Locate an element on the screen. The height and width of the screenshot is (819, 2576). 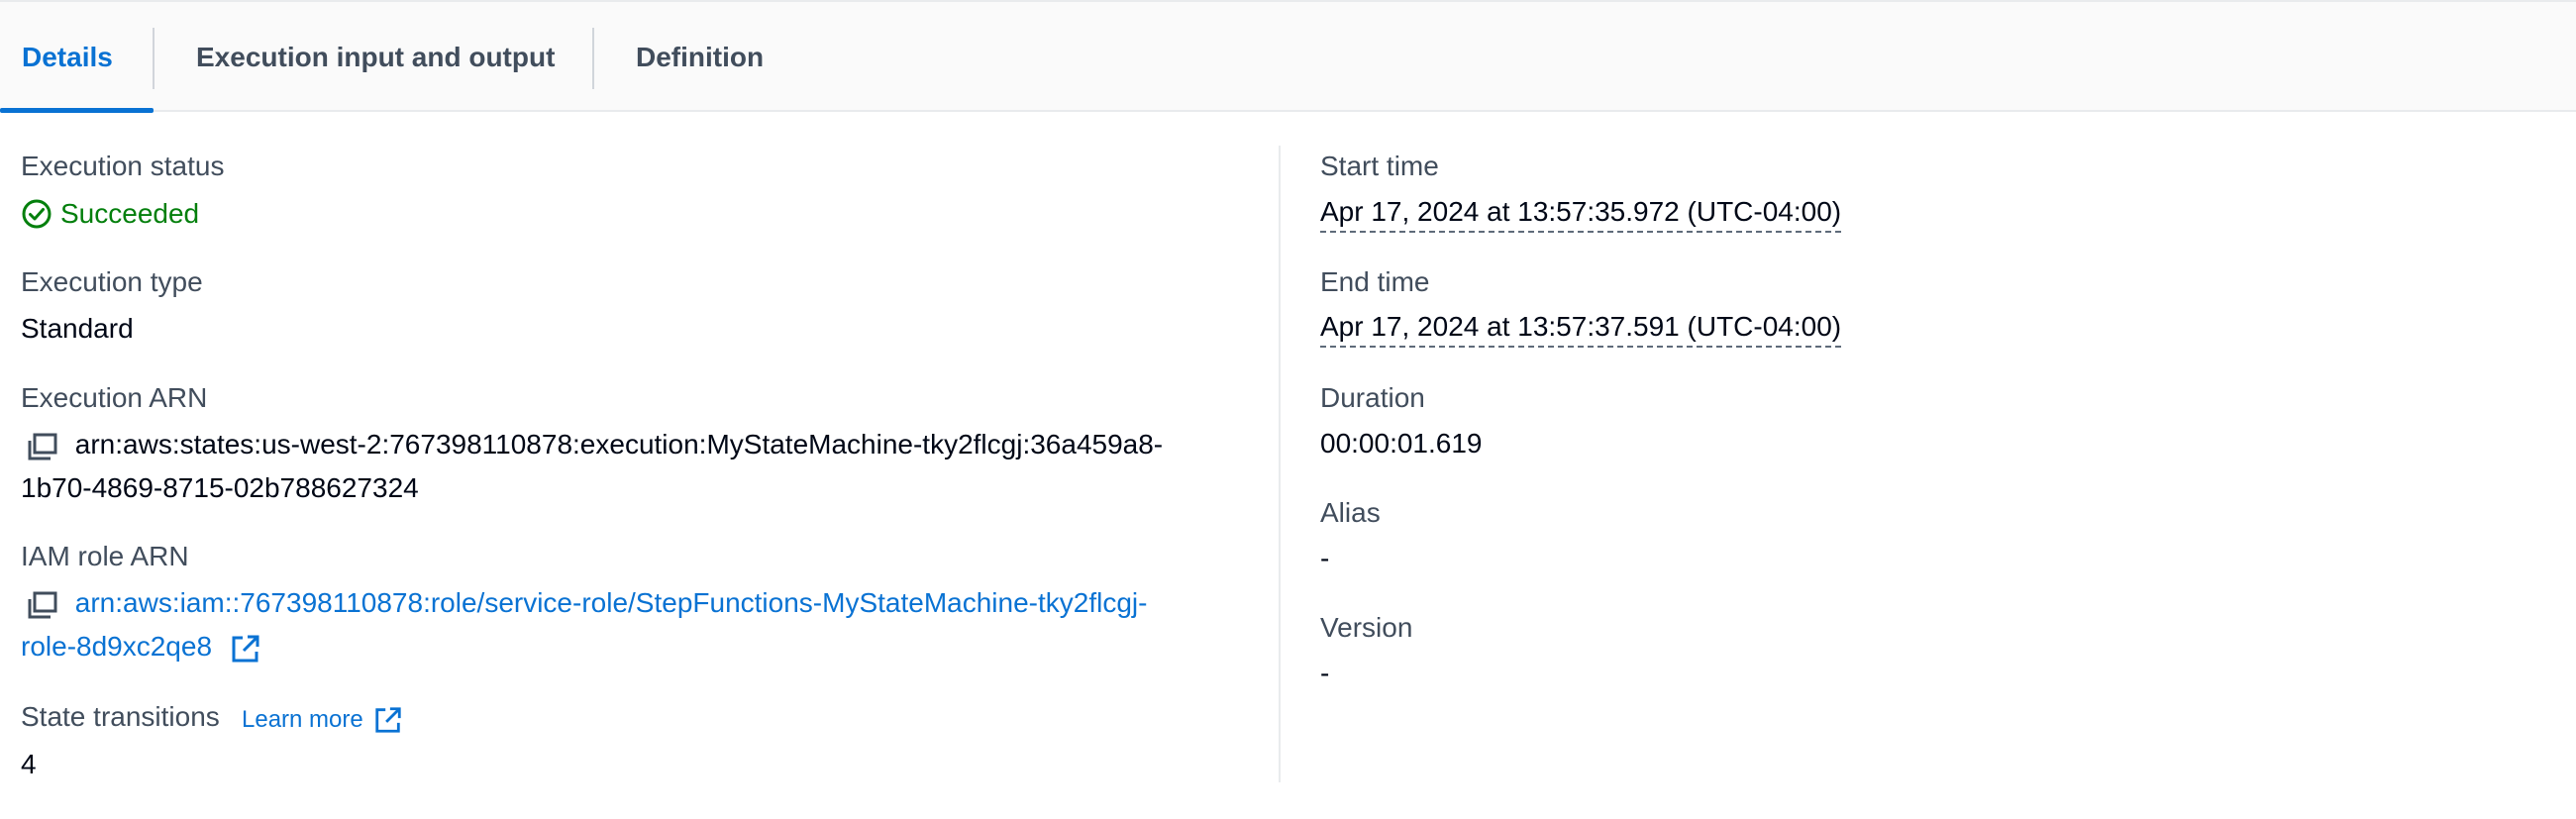
execution-type-value: Standard is located at coordinates (77, 328).